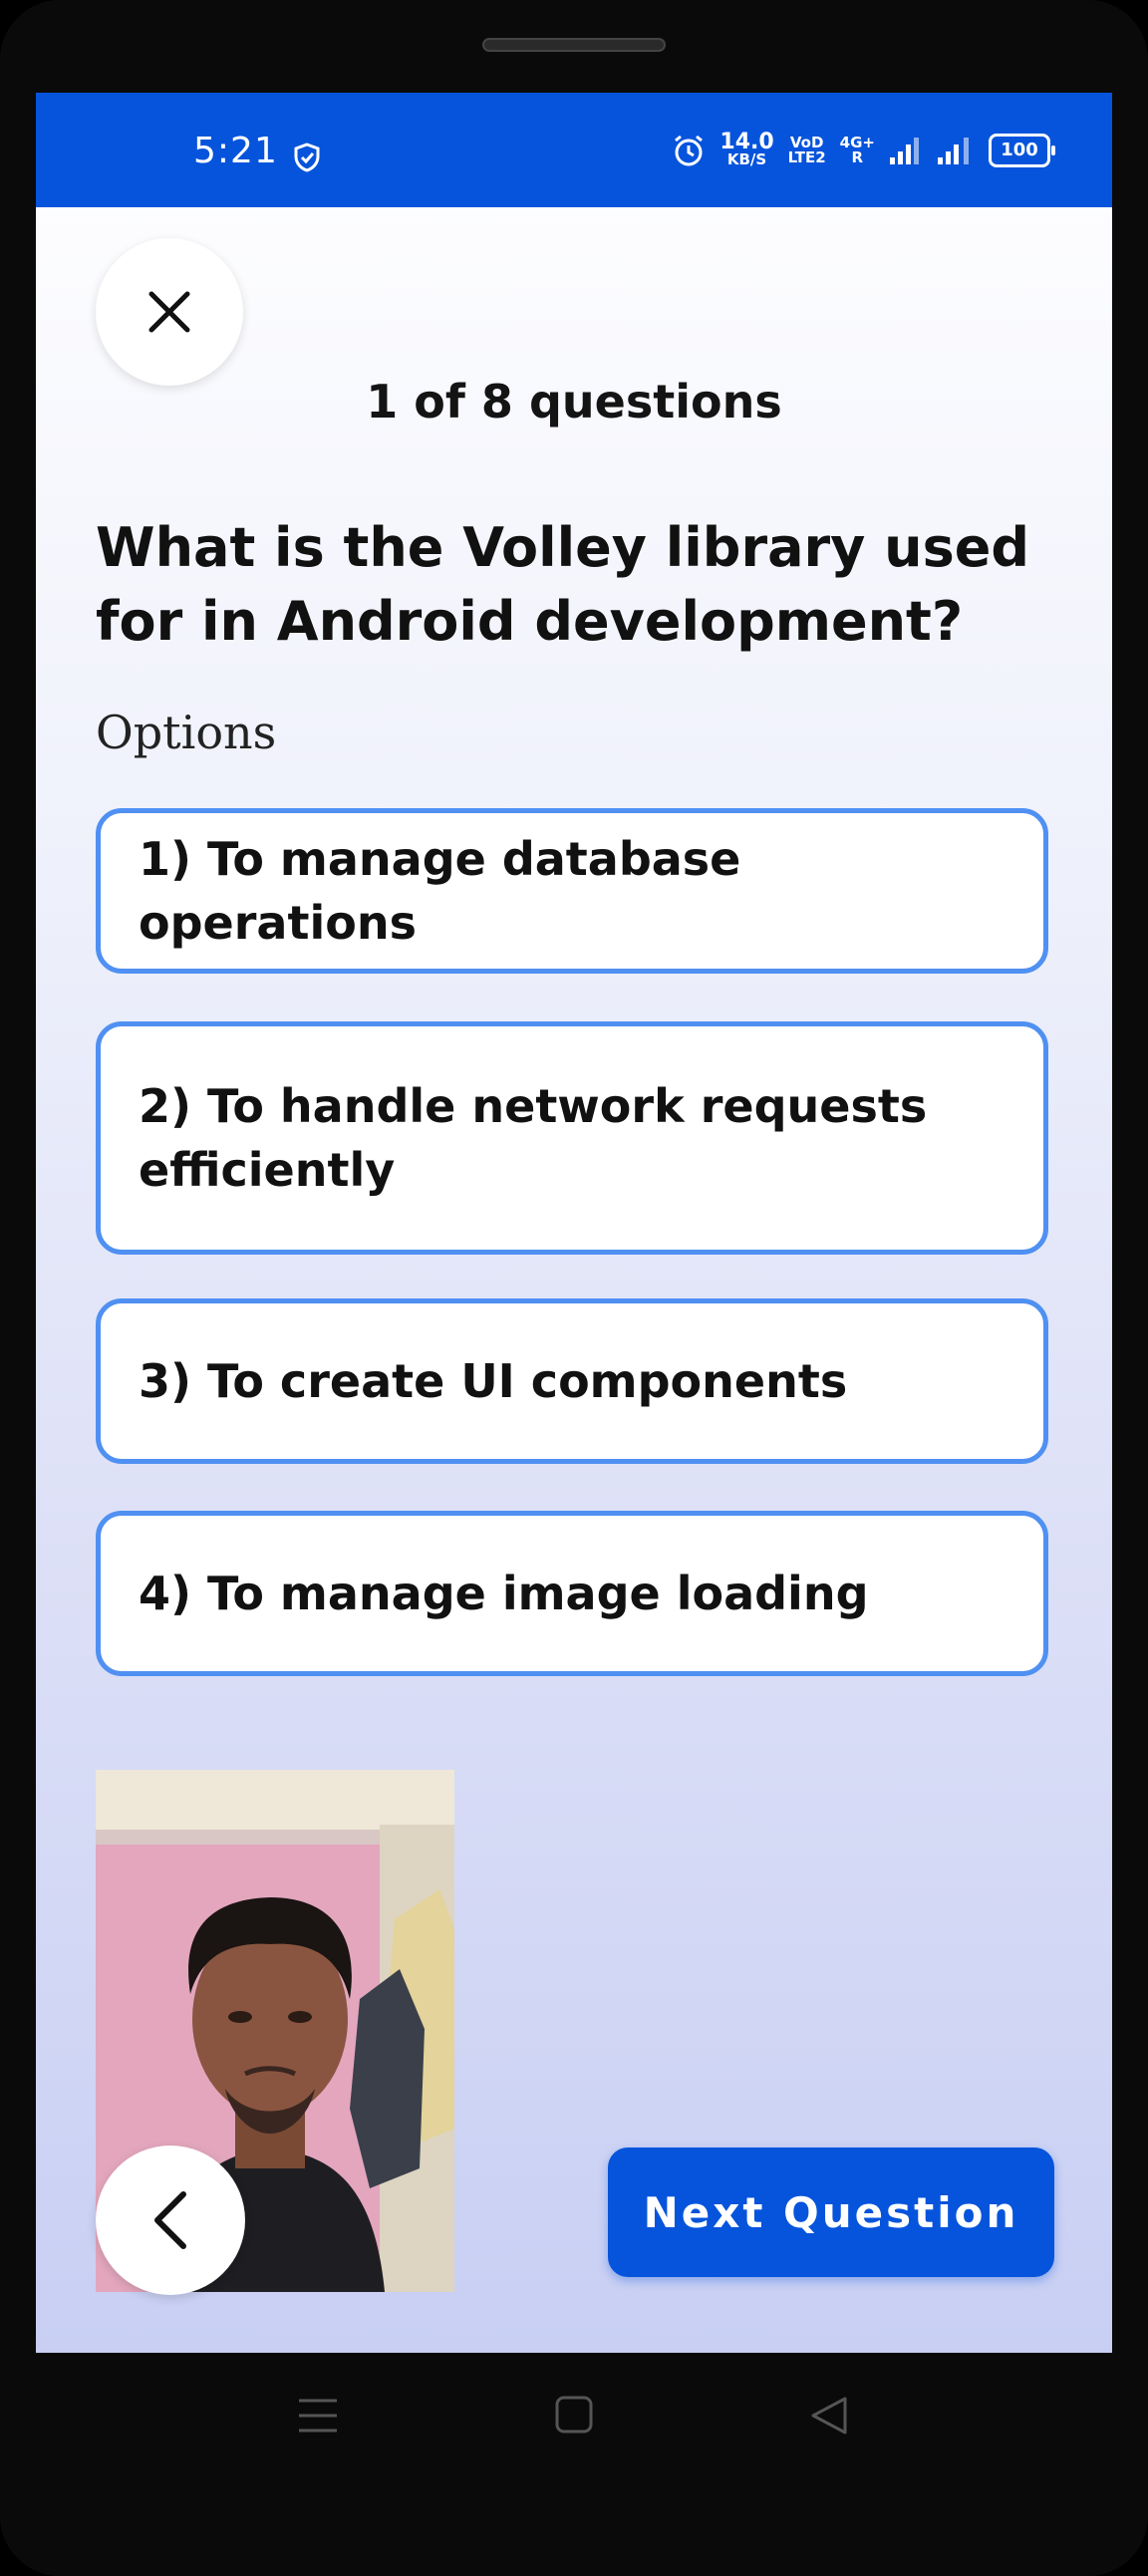  What do you see at coordinates (857, 156) in the screenshot?
I see `network-bottom: R` at bounding box center [857, 156].